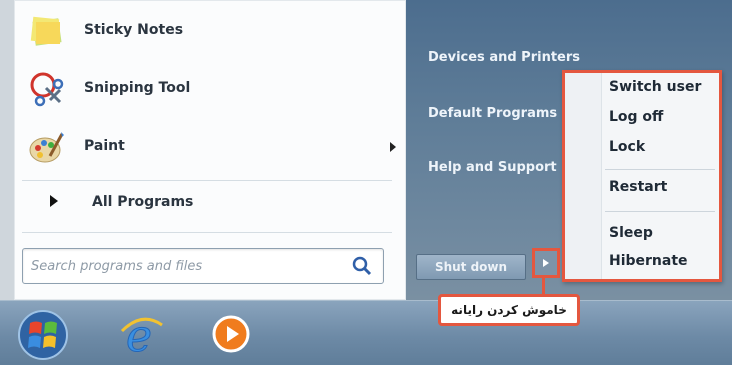 This screenshot has height=365, width=732. What do you see at coordinates (655, 87) in the screenshot?
I see `menu-item-switch-user: Switch user` at bounding box center [655, 87].